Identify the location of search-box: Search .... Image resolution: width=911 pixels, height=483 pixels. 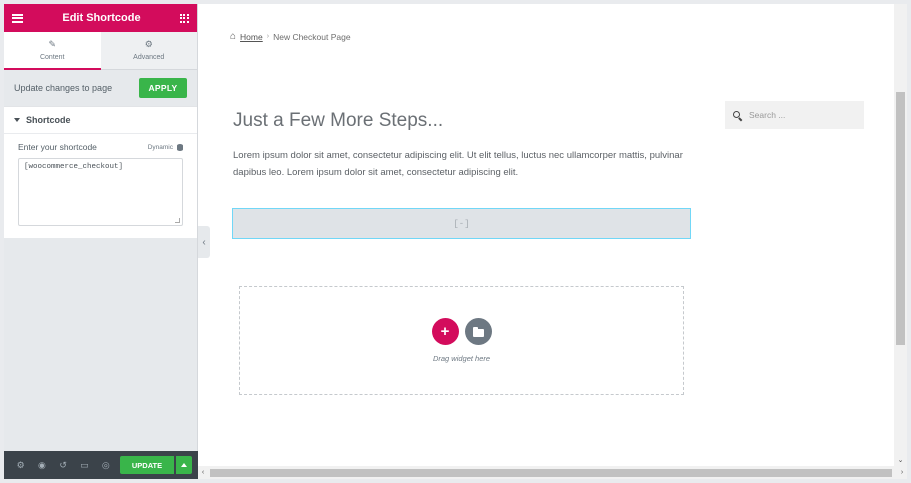
(794, 115).